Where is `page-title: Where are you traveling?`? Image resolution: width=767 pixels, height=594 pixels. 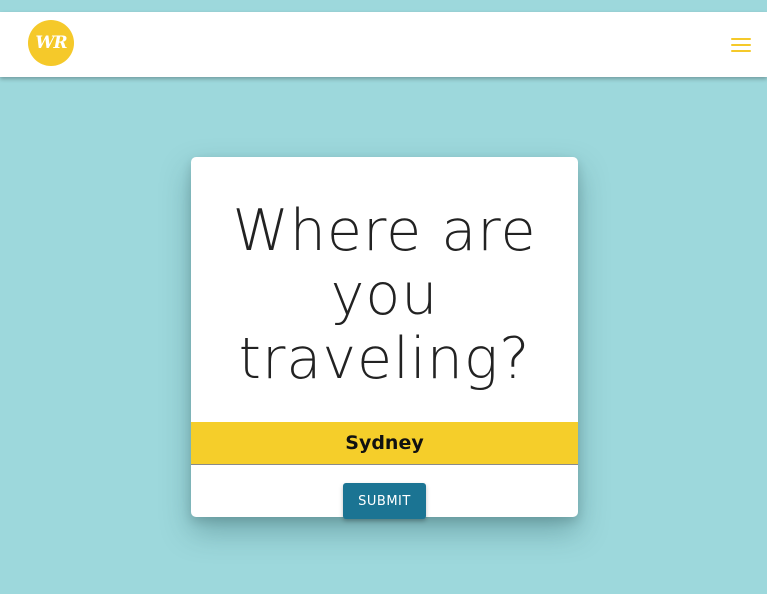
page-title: Where are you traveling? is located at coordinates (384, 295).